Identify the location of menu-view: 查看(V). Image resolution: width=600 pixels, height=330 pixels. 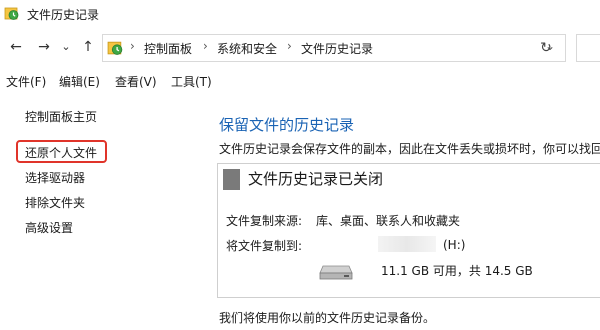
(136, 81).